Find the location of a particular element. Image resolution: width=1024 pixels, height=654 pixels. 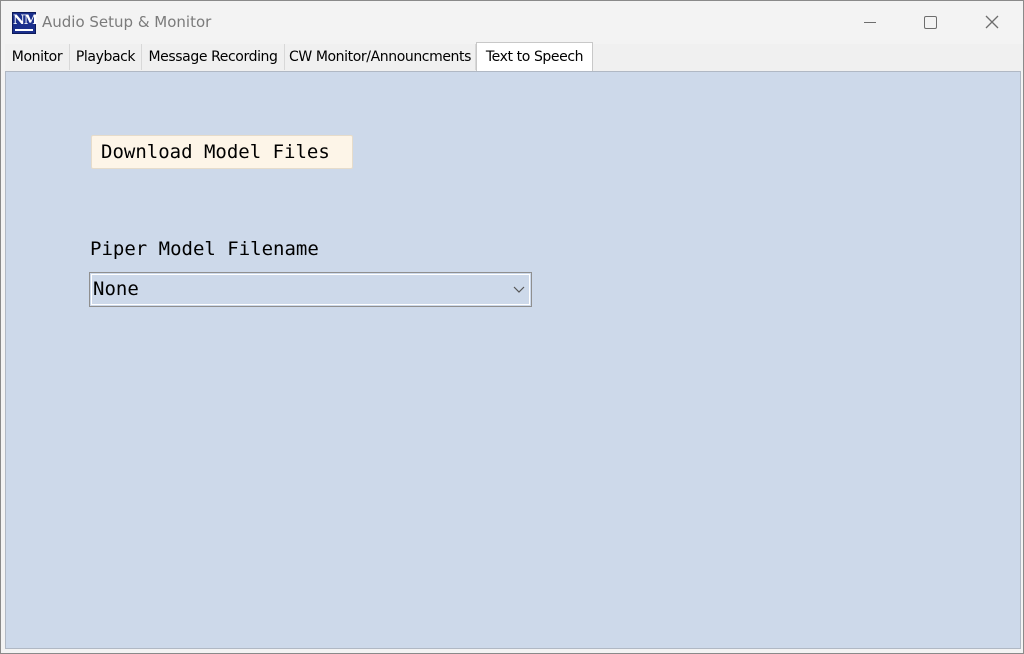

app-logo-icon: NM is located at coordinates (25, 23).